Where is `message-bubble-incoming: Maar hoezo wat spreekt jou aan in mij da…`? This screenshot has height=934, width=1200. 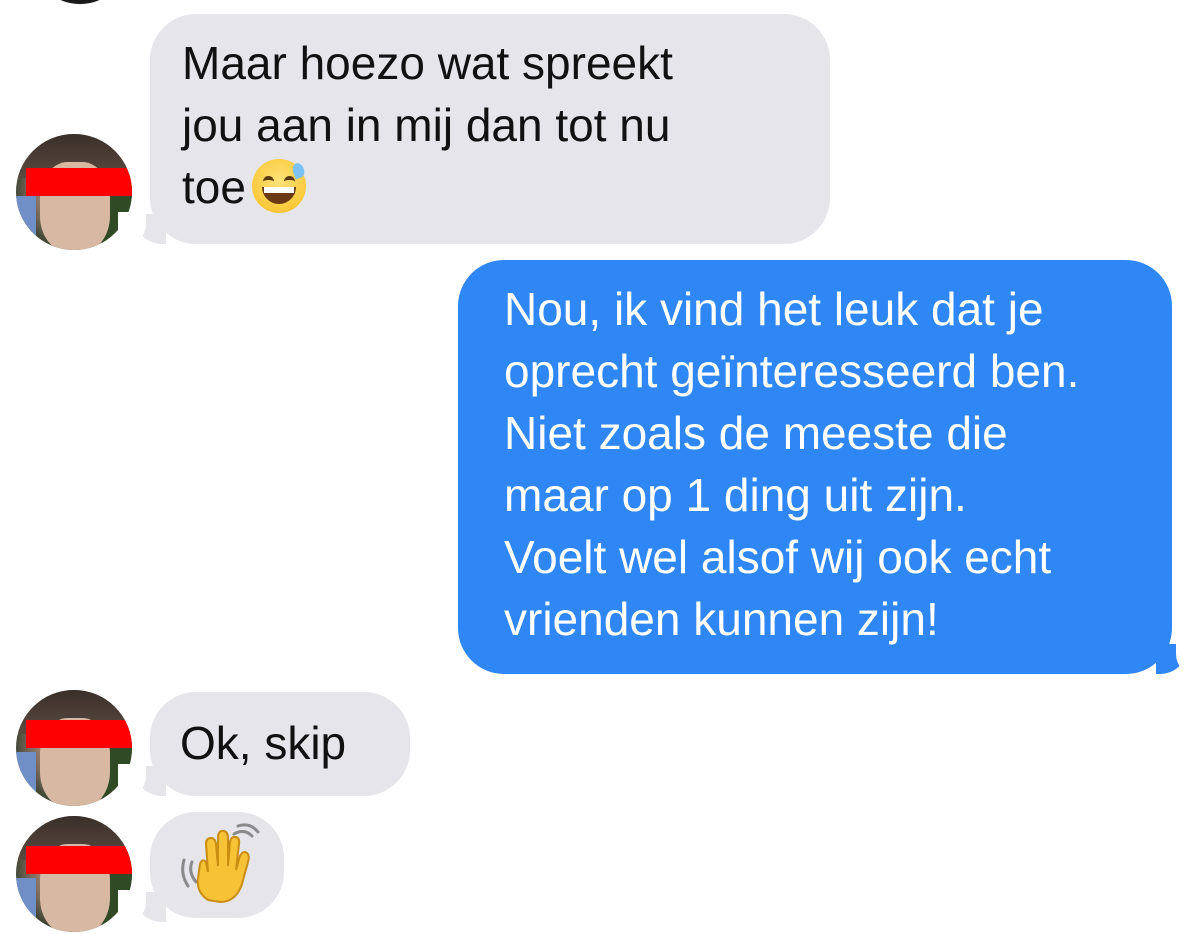 message-bubble-incoming: Maar hoezo wat spreekt jou aan in mij da… is located at coordinates (490, 129).